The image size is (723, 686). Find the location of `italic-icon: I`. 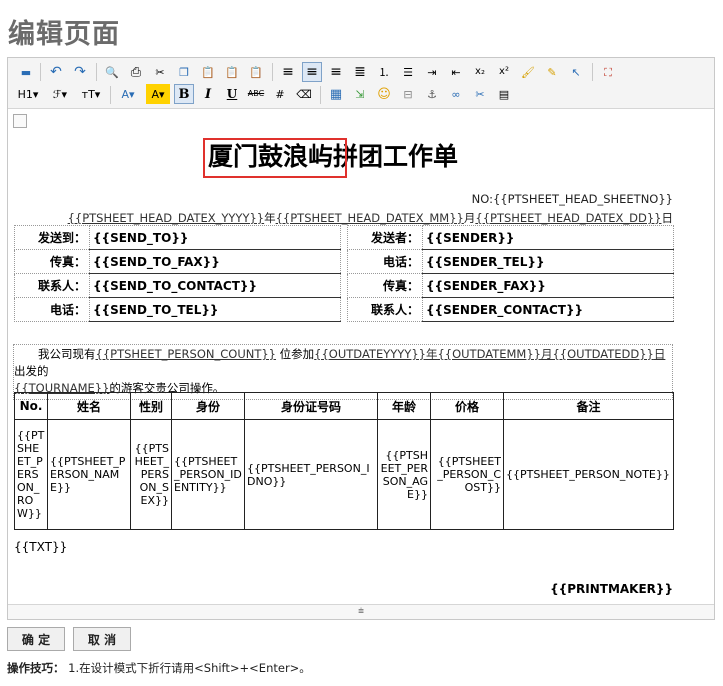

italic-icon: I is located at coordinates (208, 94).